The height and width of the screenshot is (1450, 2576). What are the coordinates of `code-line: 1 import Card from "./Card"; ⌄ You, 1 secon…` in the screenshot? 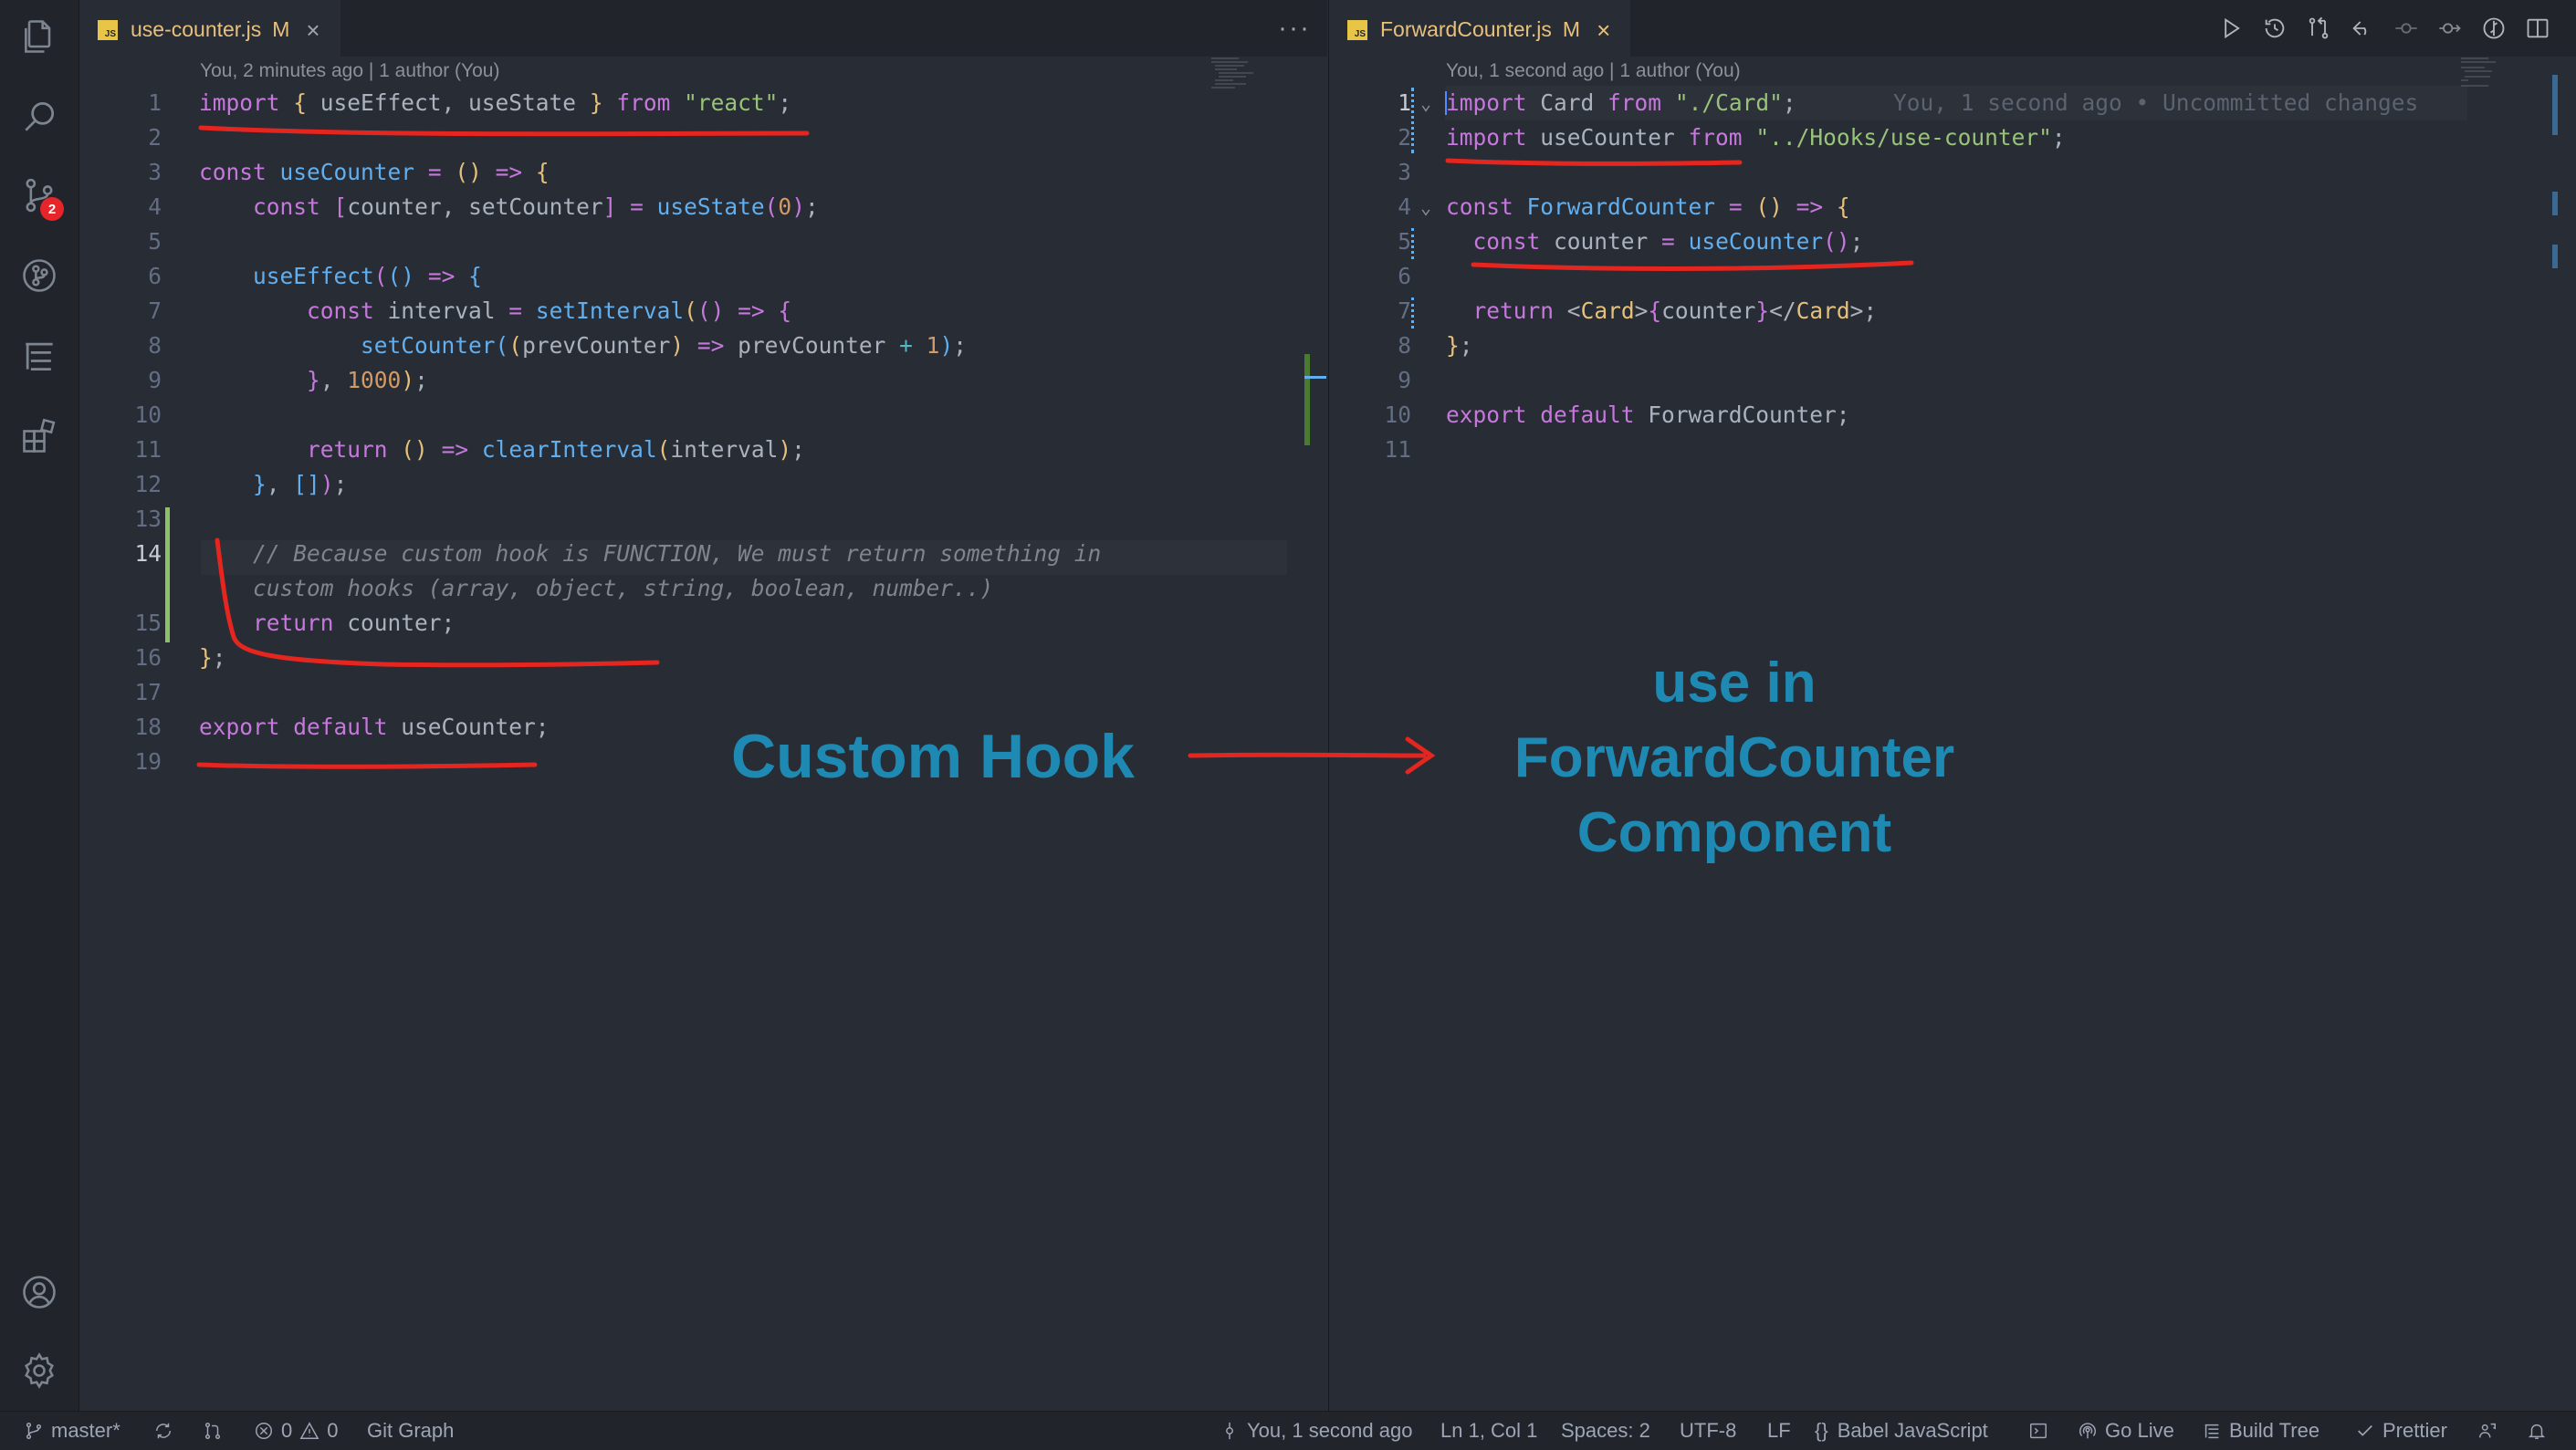 It's located at (1952, 103).